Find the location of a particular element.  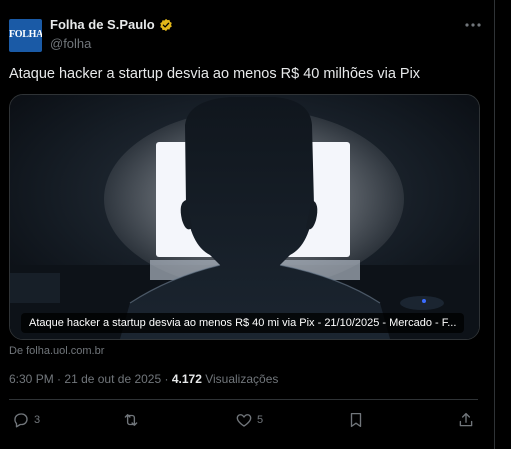

views-label: Visualizações is located at coordinates (242, 379).